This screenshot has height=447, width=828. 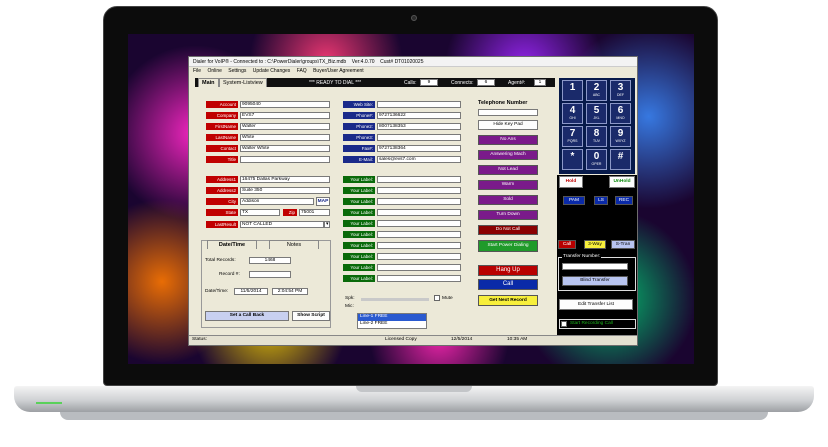 I want to click on key-1: 1, so click(x=572, y=90).